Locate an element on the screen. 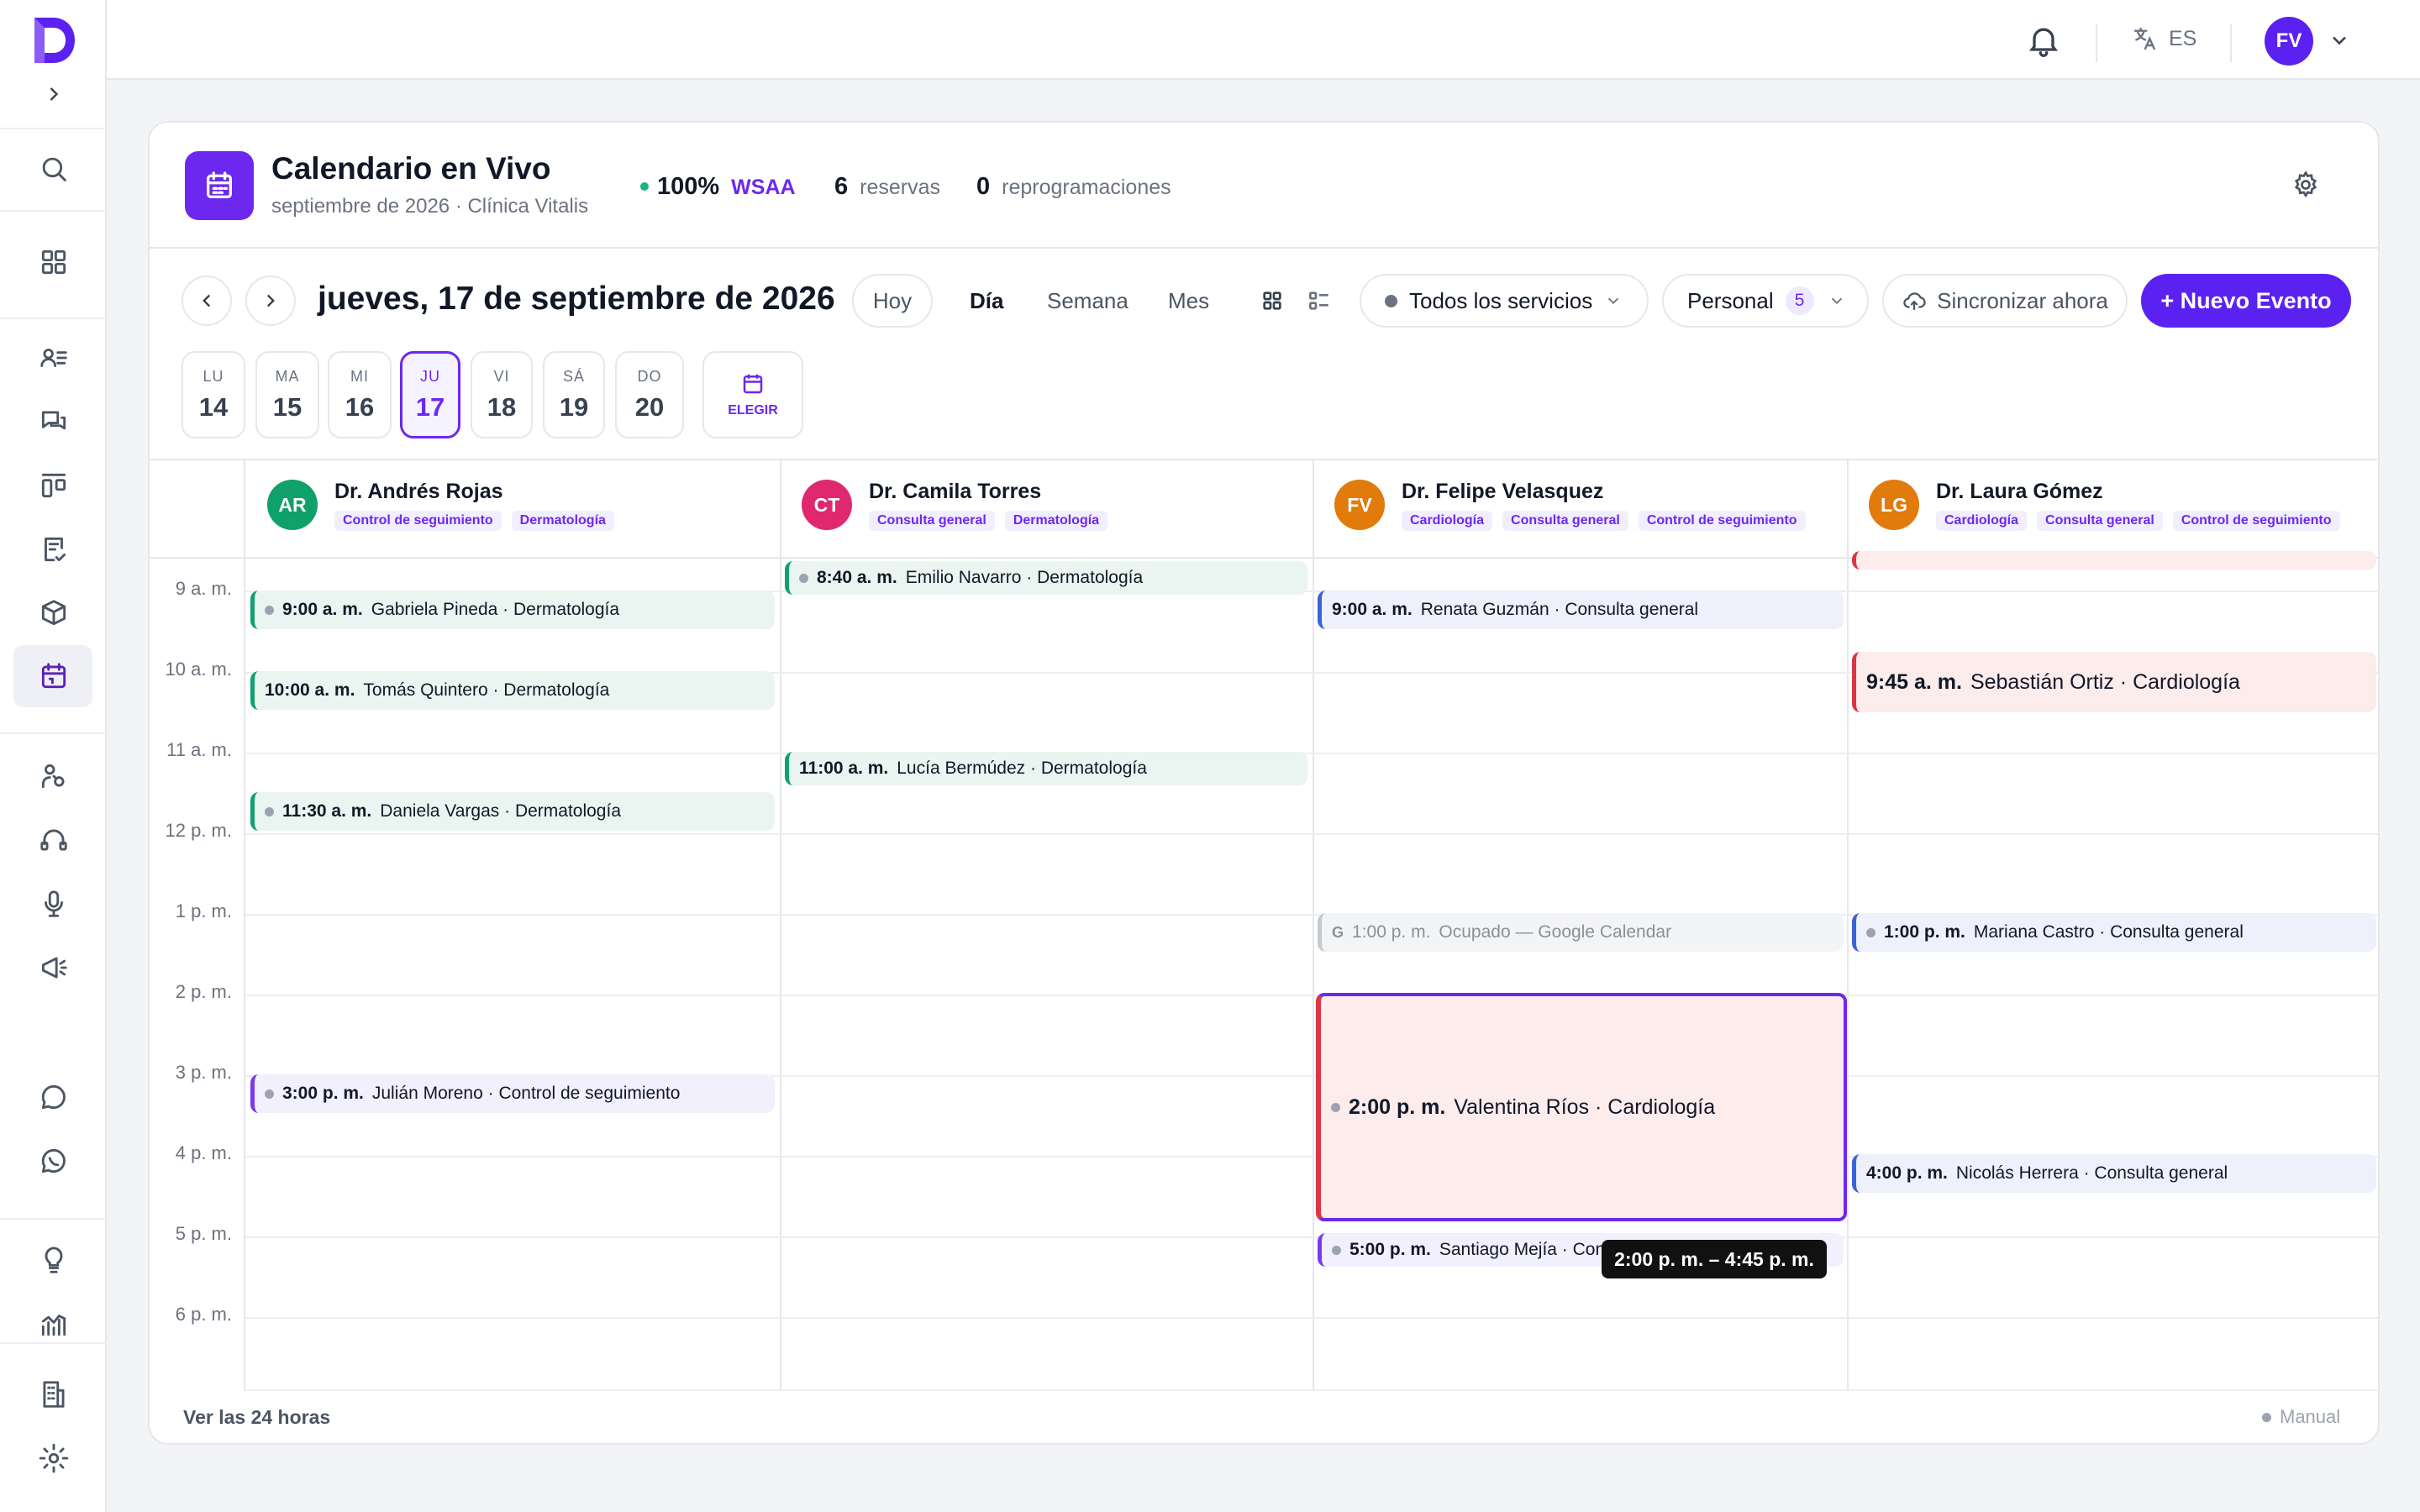  grid-view-icon is located at coordinates (1272, 300).